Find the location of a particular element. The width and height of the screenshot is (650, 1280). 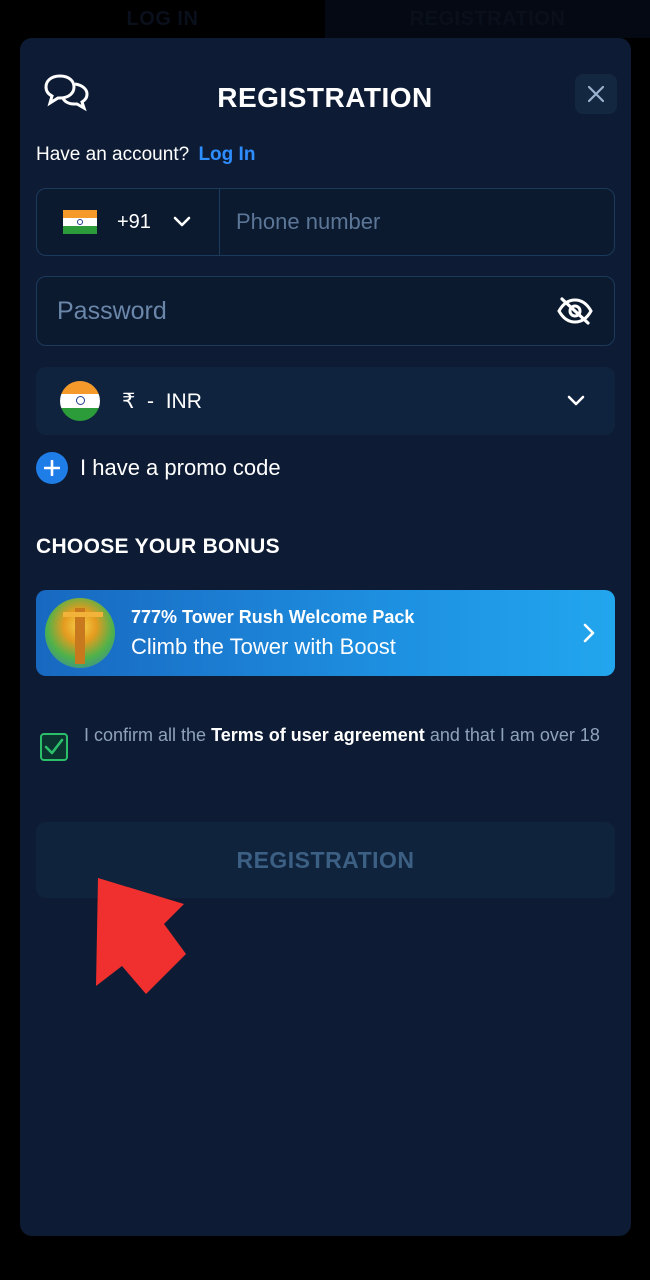

terms-prefix: I confirm all the is located at coordinates (145, 735).